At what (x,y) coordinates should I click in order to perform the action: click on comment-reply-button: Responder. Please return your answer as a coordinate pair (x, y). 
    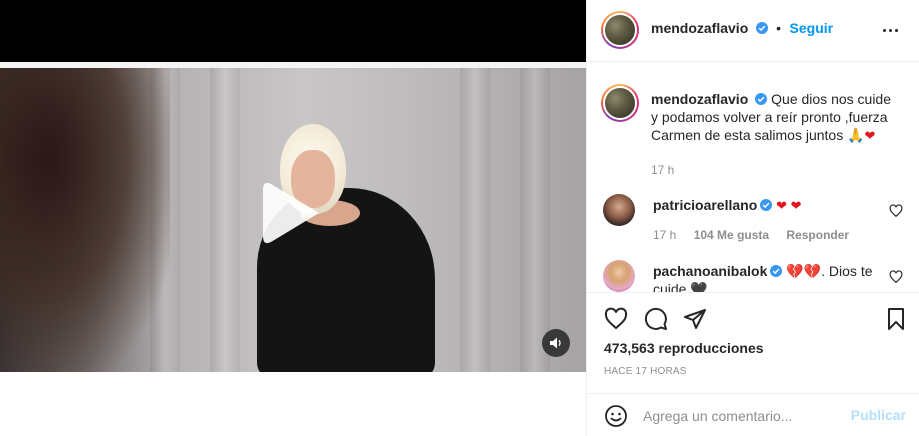
    Looking at the image, I should click on (817, 235).